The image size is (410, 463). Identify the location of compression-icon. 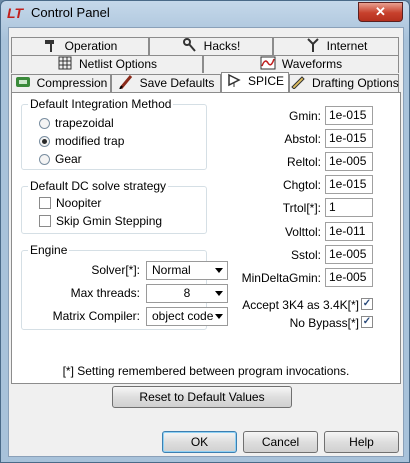
(22, 82).